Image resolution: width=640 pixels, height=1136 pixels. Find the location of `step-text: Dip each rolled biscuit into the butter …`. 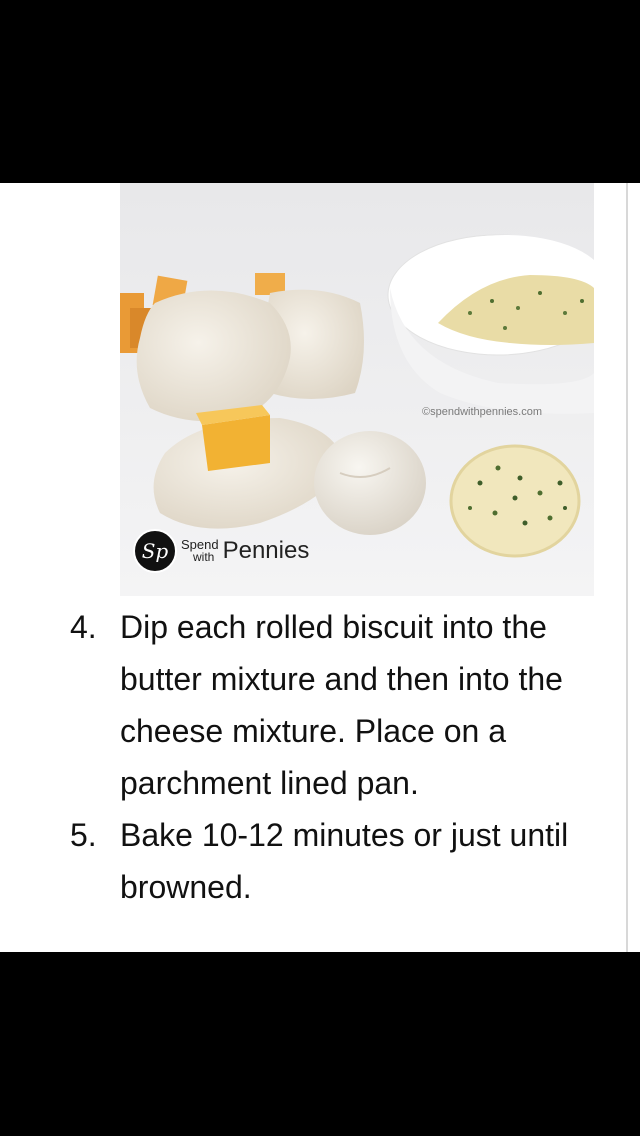

step-text: Dip each rolled biscuit into the butter … is located at coordinates (341, 705).